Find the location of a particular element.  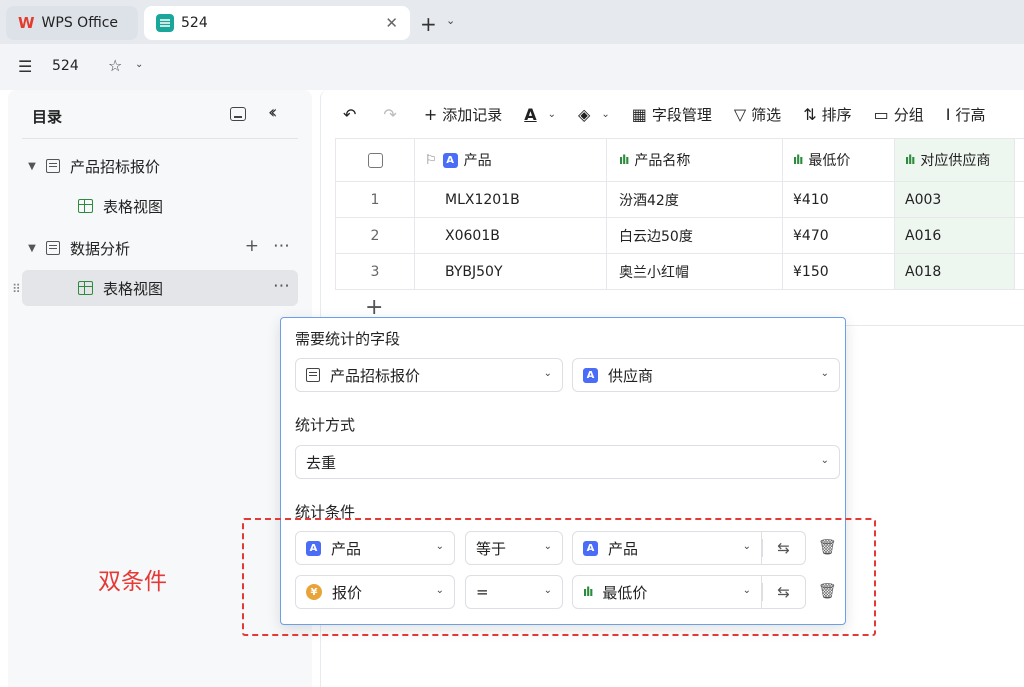

column-label: 最低价 is located at coordinates (829, 161).